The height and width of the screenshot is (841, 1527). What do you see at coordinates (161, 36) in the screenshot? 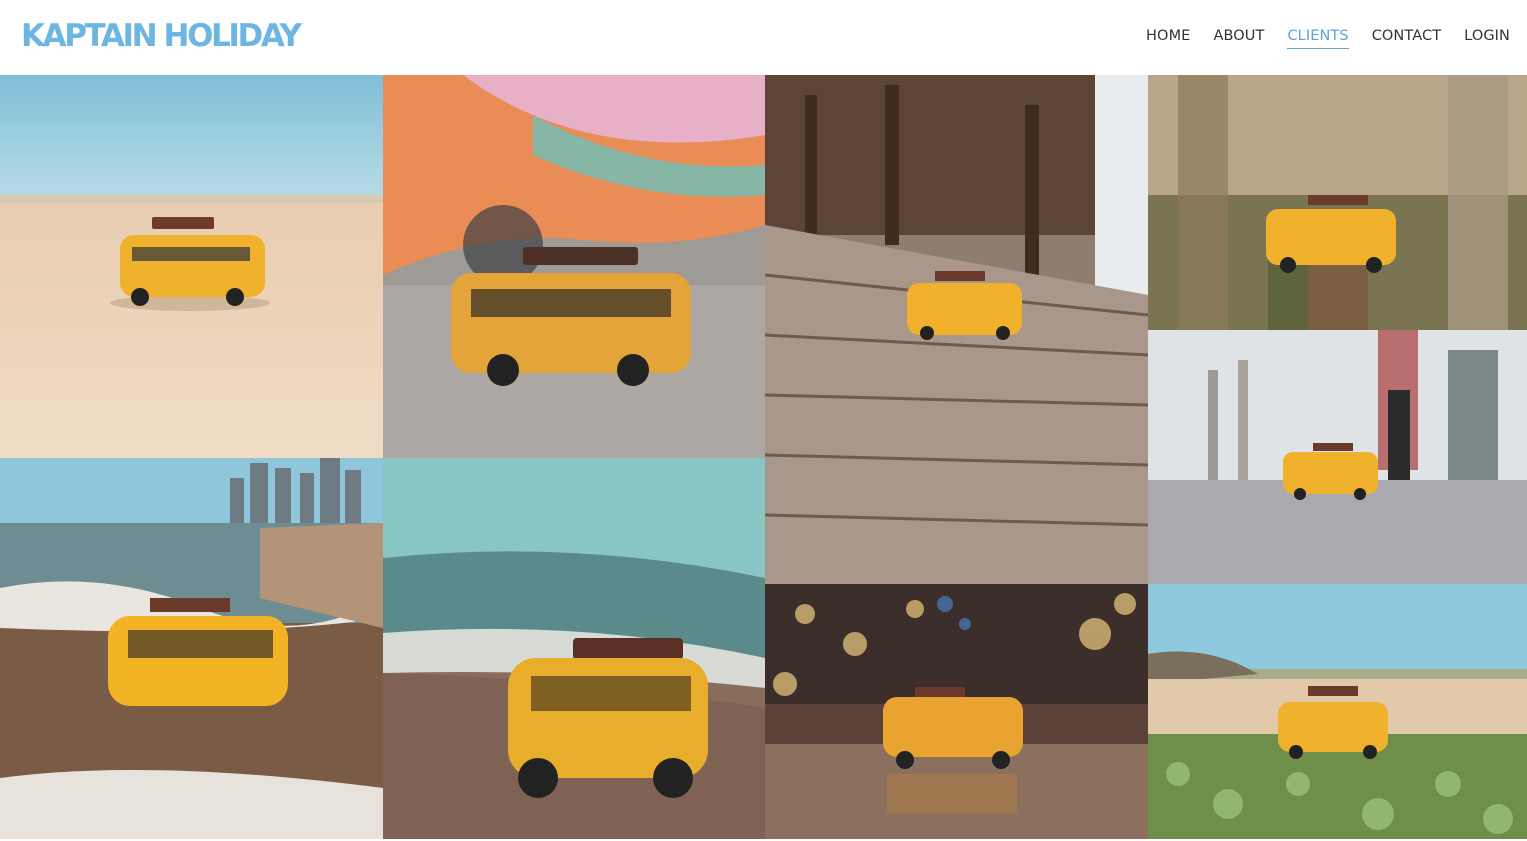
I see `site-logo: KAPTAIN HOLIDAY` at bounding box center [161, 36].